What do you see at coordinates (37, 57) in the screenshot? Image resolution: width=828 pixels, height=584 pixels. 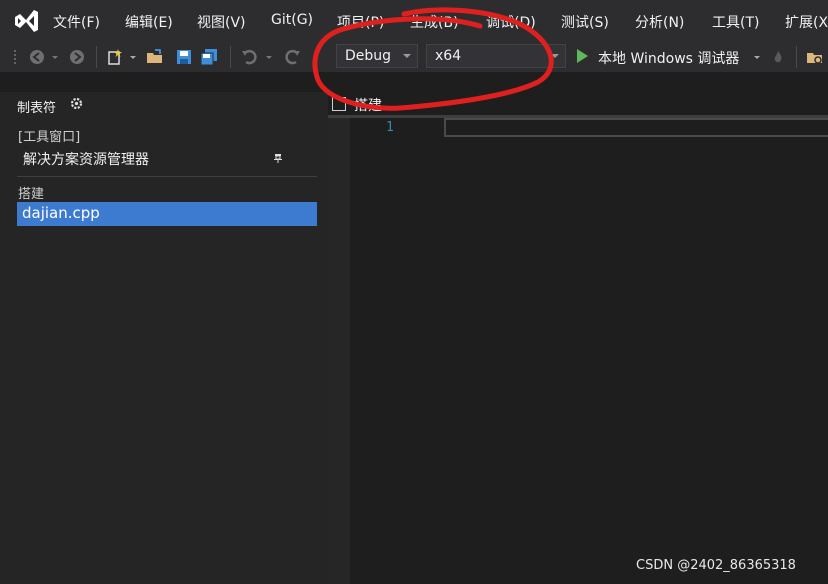 I see `navigate-back-icon` at bounding box center [37, 57].